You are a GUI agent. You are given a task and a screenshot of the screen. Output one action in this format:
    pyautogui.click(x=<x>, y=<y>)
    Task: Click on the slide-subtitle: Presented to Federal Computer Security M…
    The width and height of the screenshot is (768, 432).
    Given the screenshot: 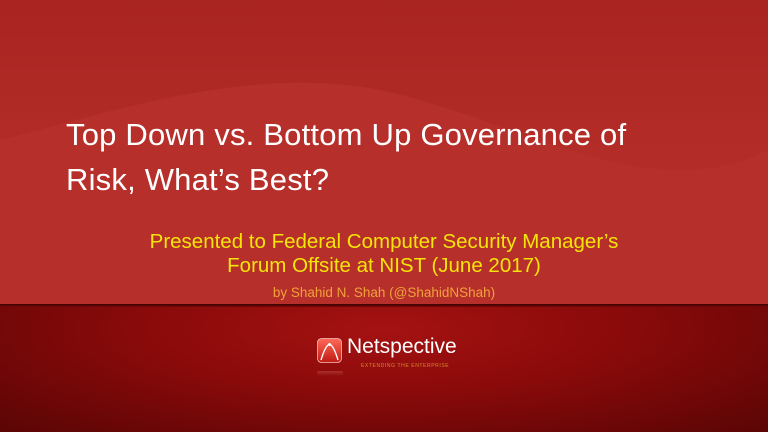 What is the action you would take?
    pyautogui.click(x=384, y=254)
    